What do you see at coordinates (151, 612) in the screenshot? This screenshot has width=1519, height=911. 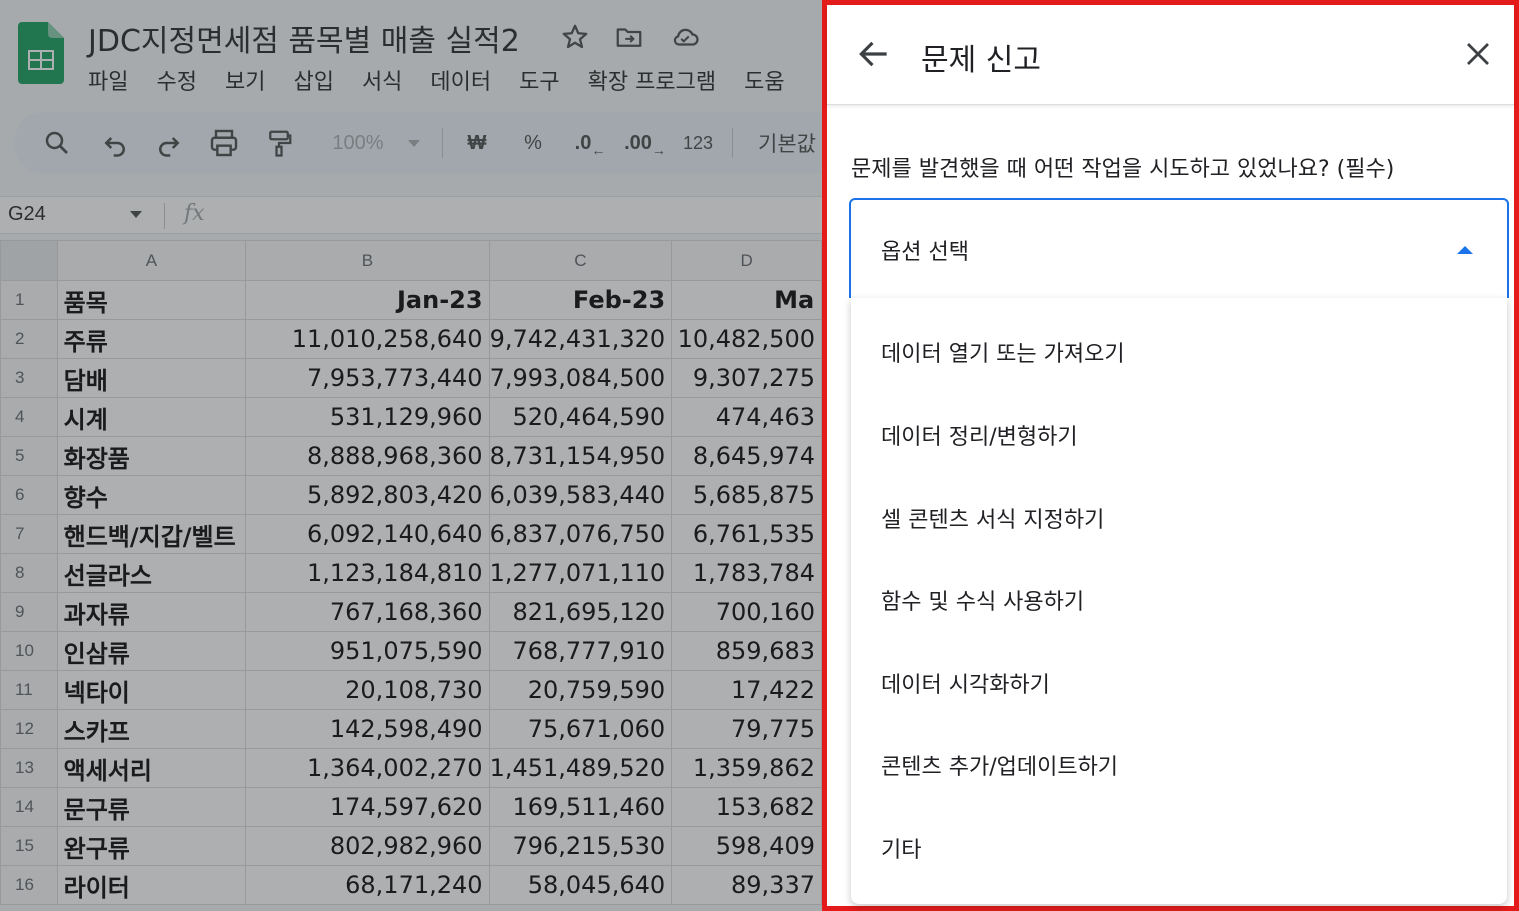 I see `cell-item: 과자류` at bounding box center [151, 612].